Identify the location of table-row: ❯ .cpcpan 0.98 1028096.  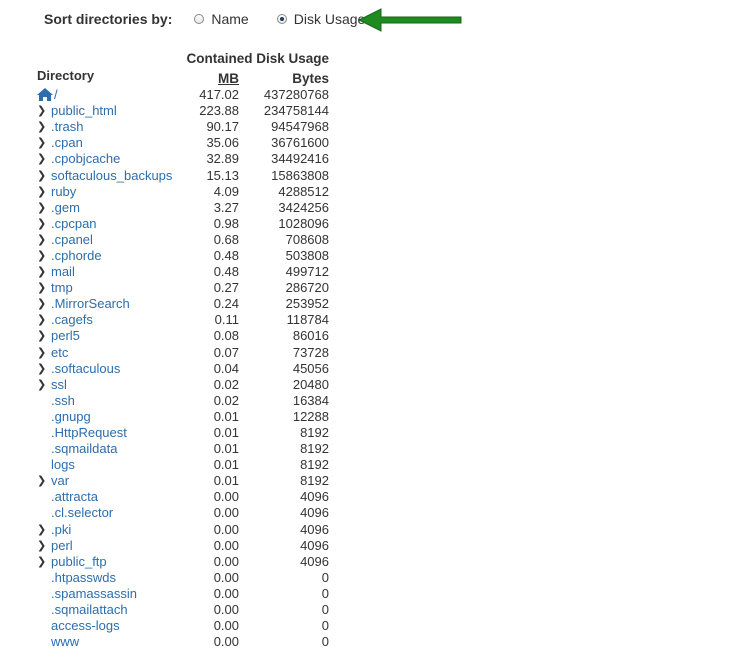
(183, 224).